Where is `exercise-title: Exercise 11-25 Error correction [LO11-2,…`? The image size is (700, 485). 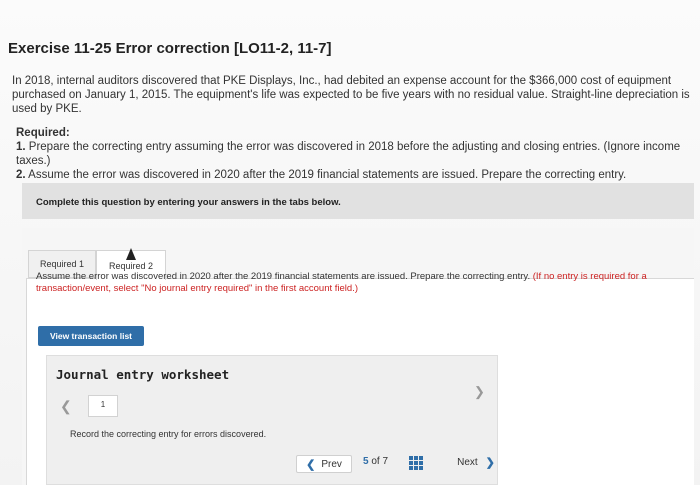 exercise-title: Exercise 11-25 Error correction [LO11-2,… is located at coordinates (170, 48).